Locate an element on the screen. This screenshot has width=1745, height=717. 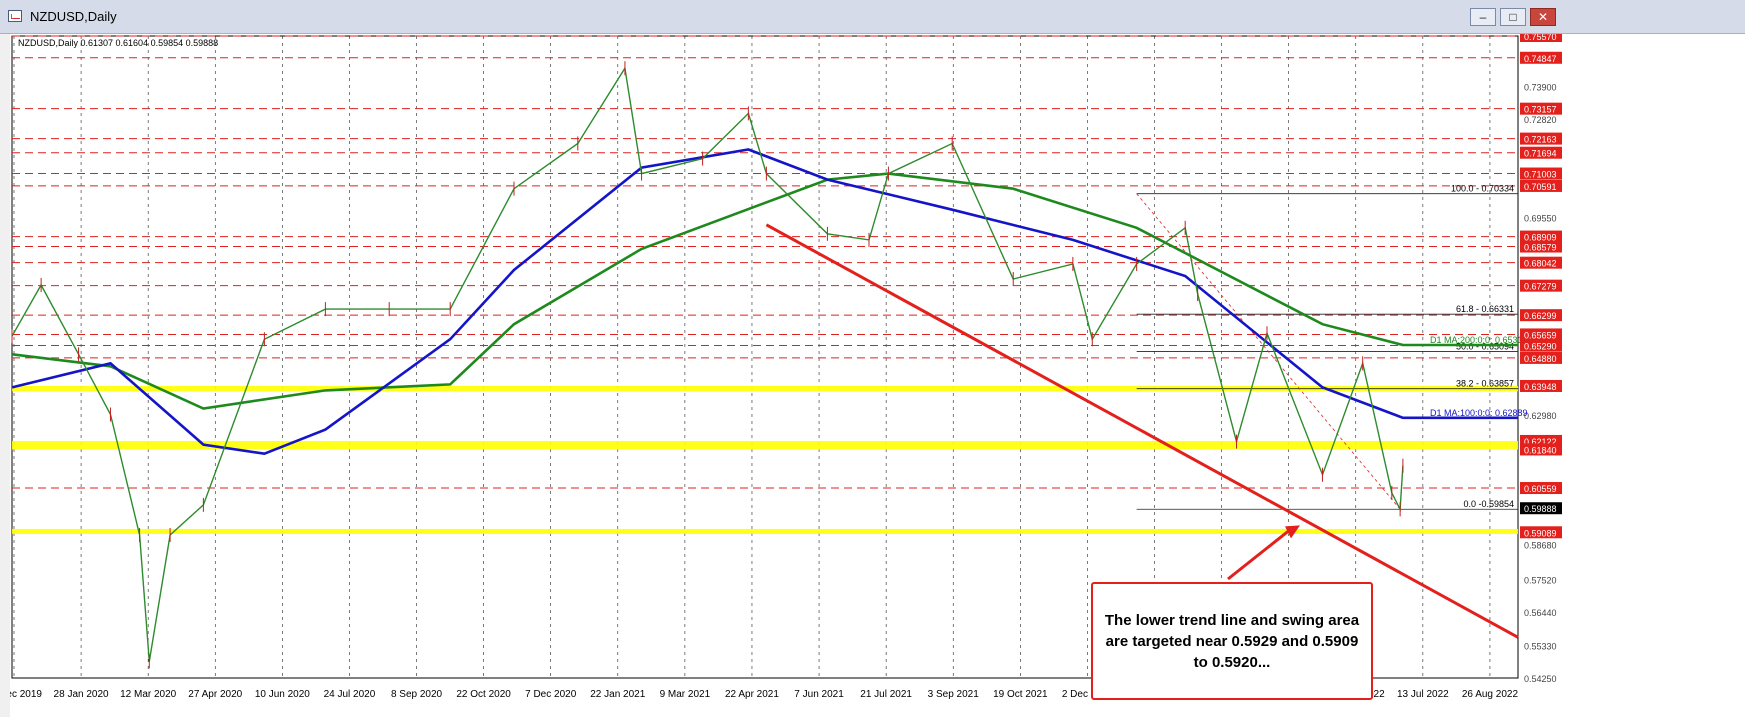
fib-label: 0.0 -0.59854 is located at coordinates (1488, 504).